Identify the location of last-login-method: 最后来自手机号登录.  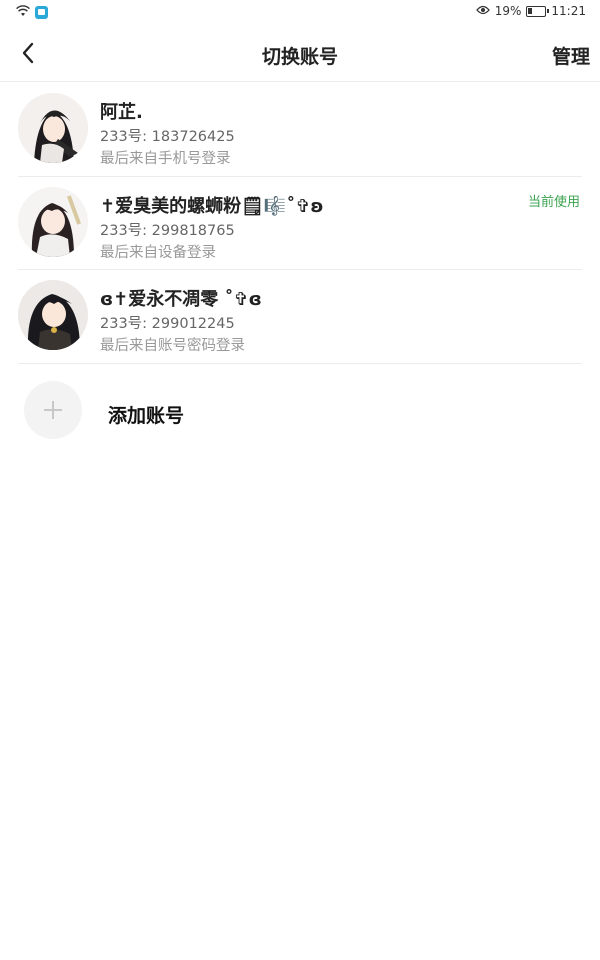
(165, 159).